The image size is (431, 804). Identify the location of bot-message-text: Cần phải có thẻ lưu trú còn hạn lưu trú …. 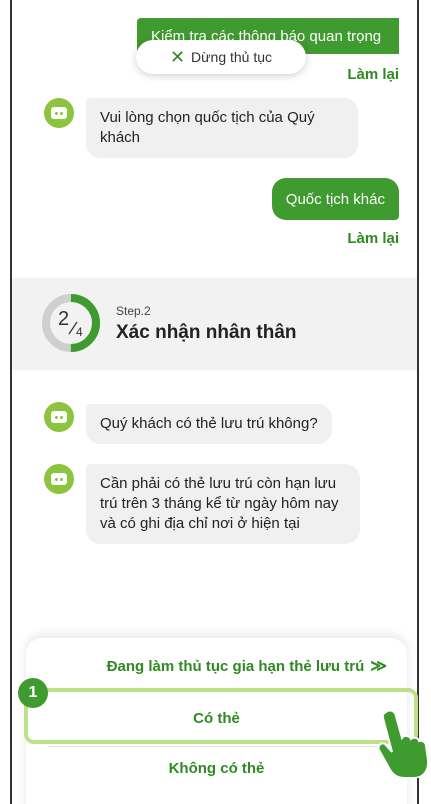
(219, 503).